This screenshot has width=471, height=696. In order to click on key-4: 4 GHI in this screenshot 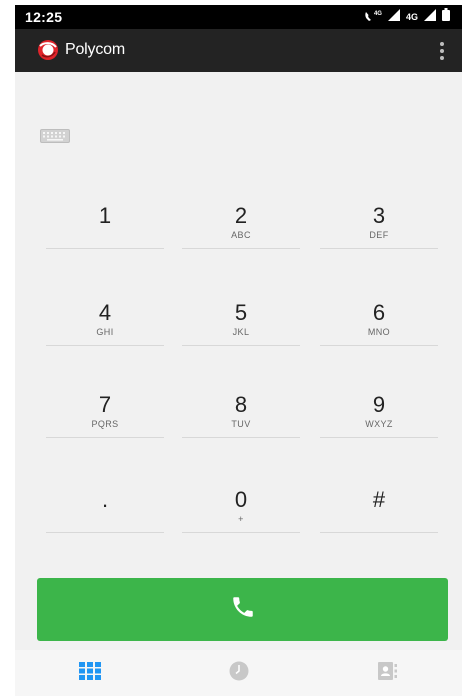, I will do `click(105, 318)`.